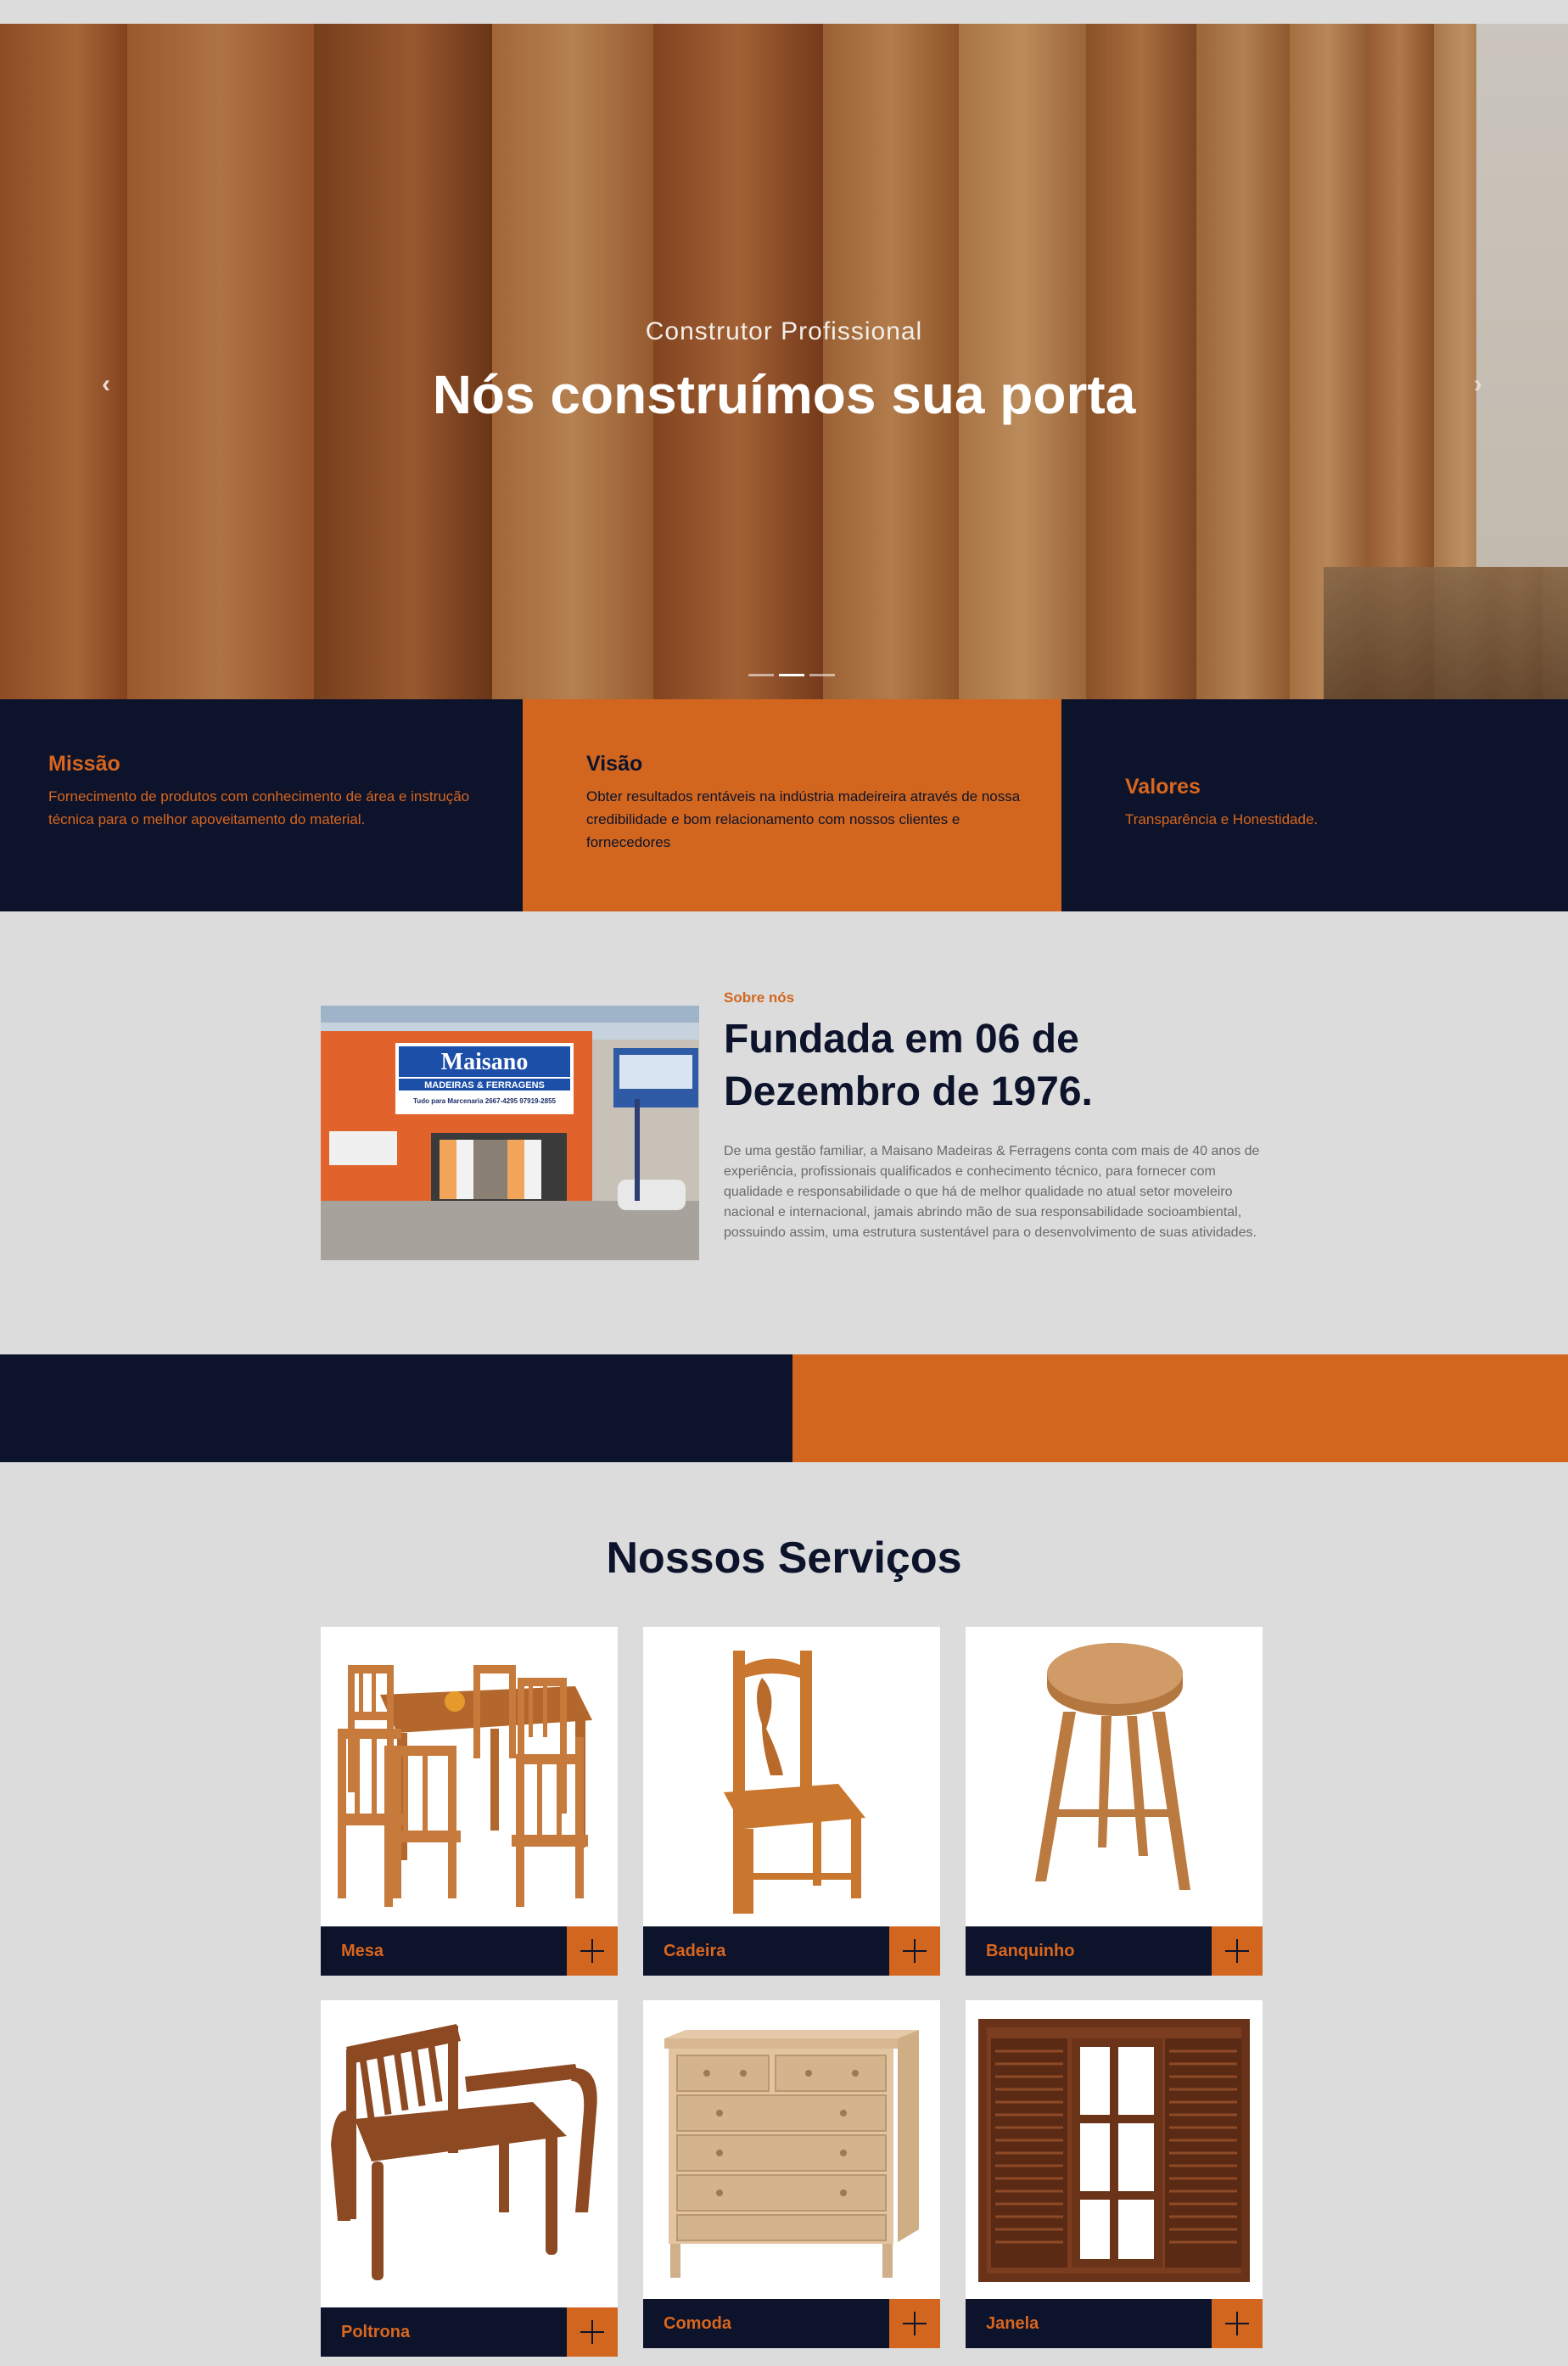 This screenshot has width=1568, height=2366. What do you see at coordinates (1114, 1951) in the screenshot?
I see `service-card-bar: Banquinho` at bounding box center [1114, 1951].